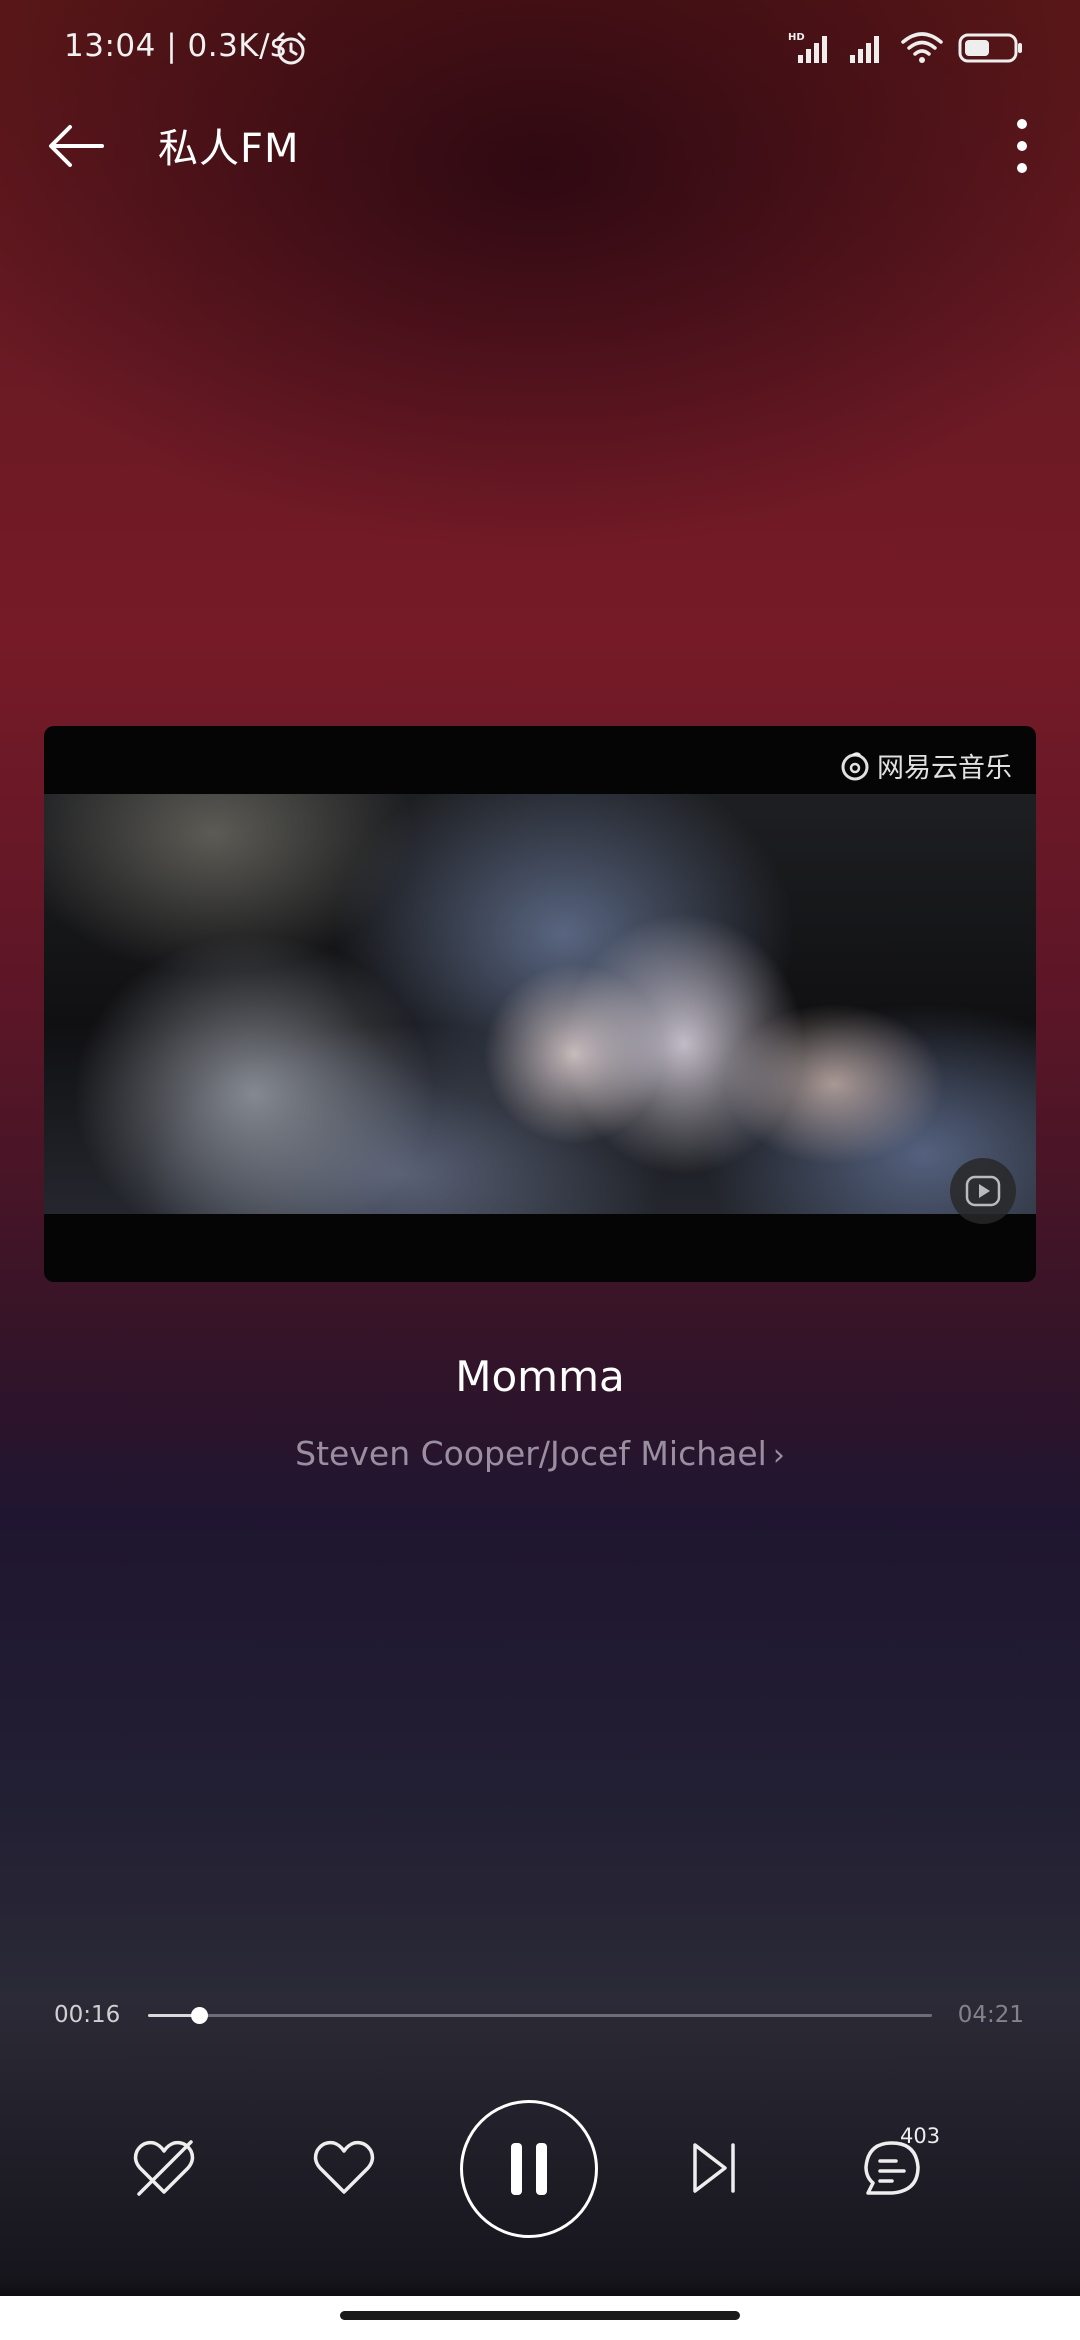  I want to click on pause-button, so click(529, 2169).